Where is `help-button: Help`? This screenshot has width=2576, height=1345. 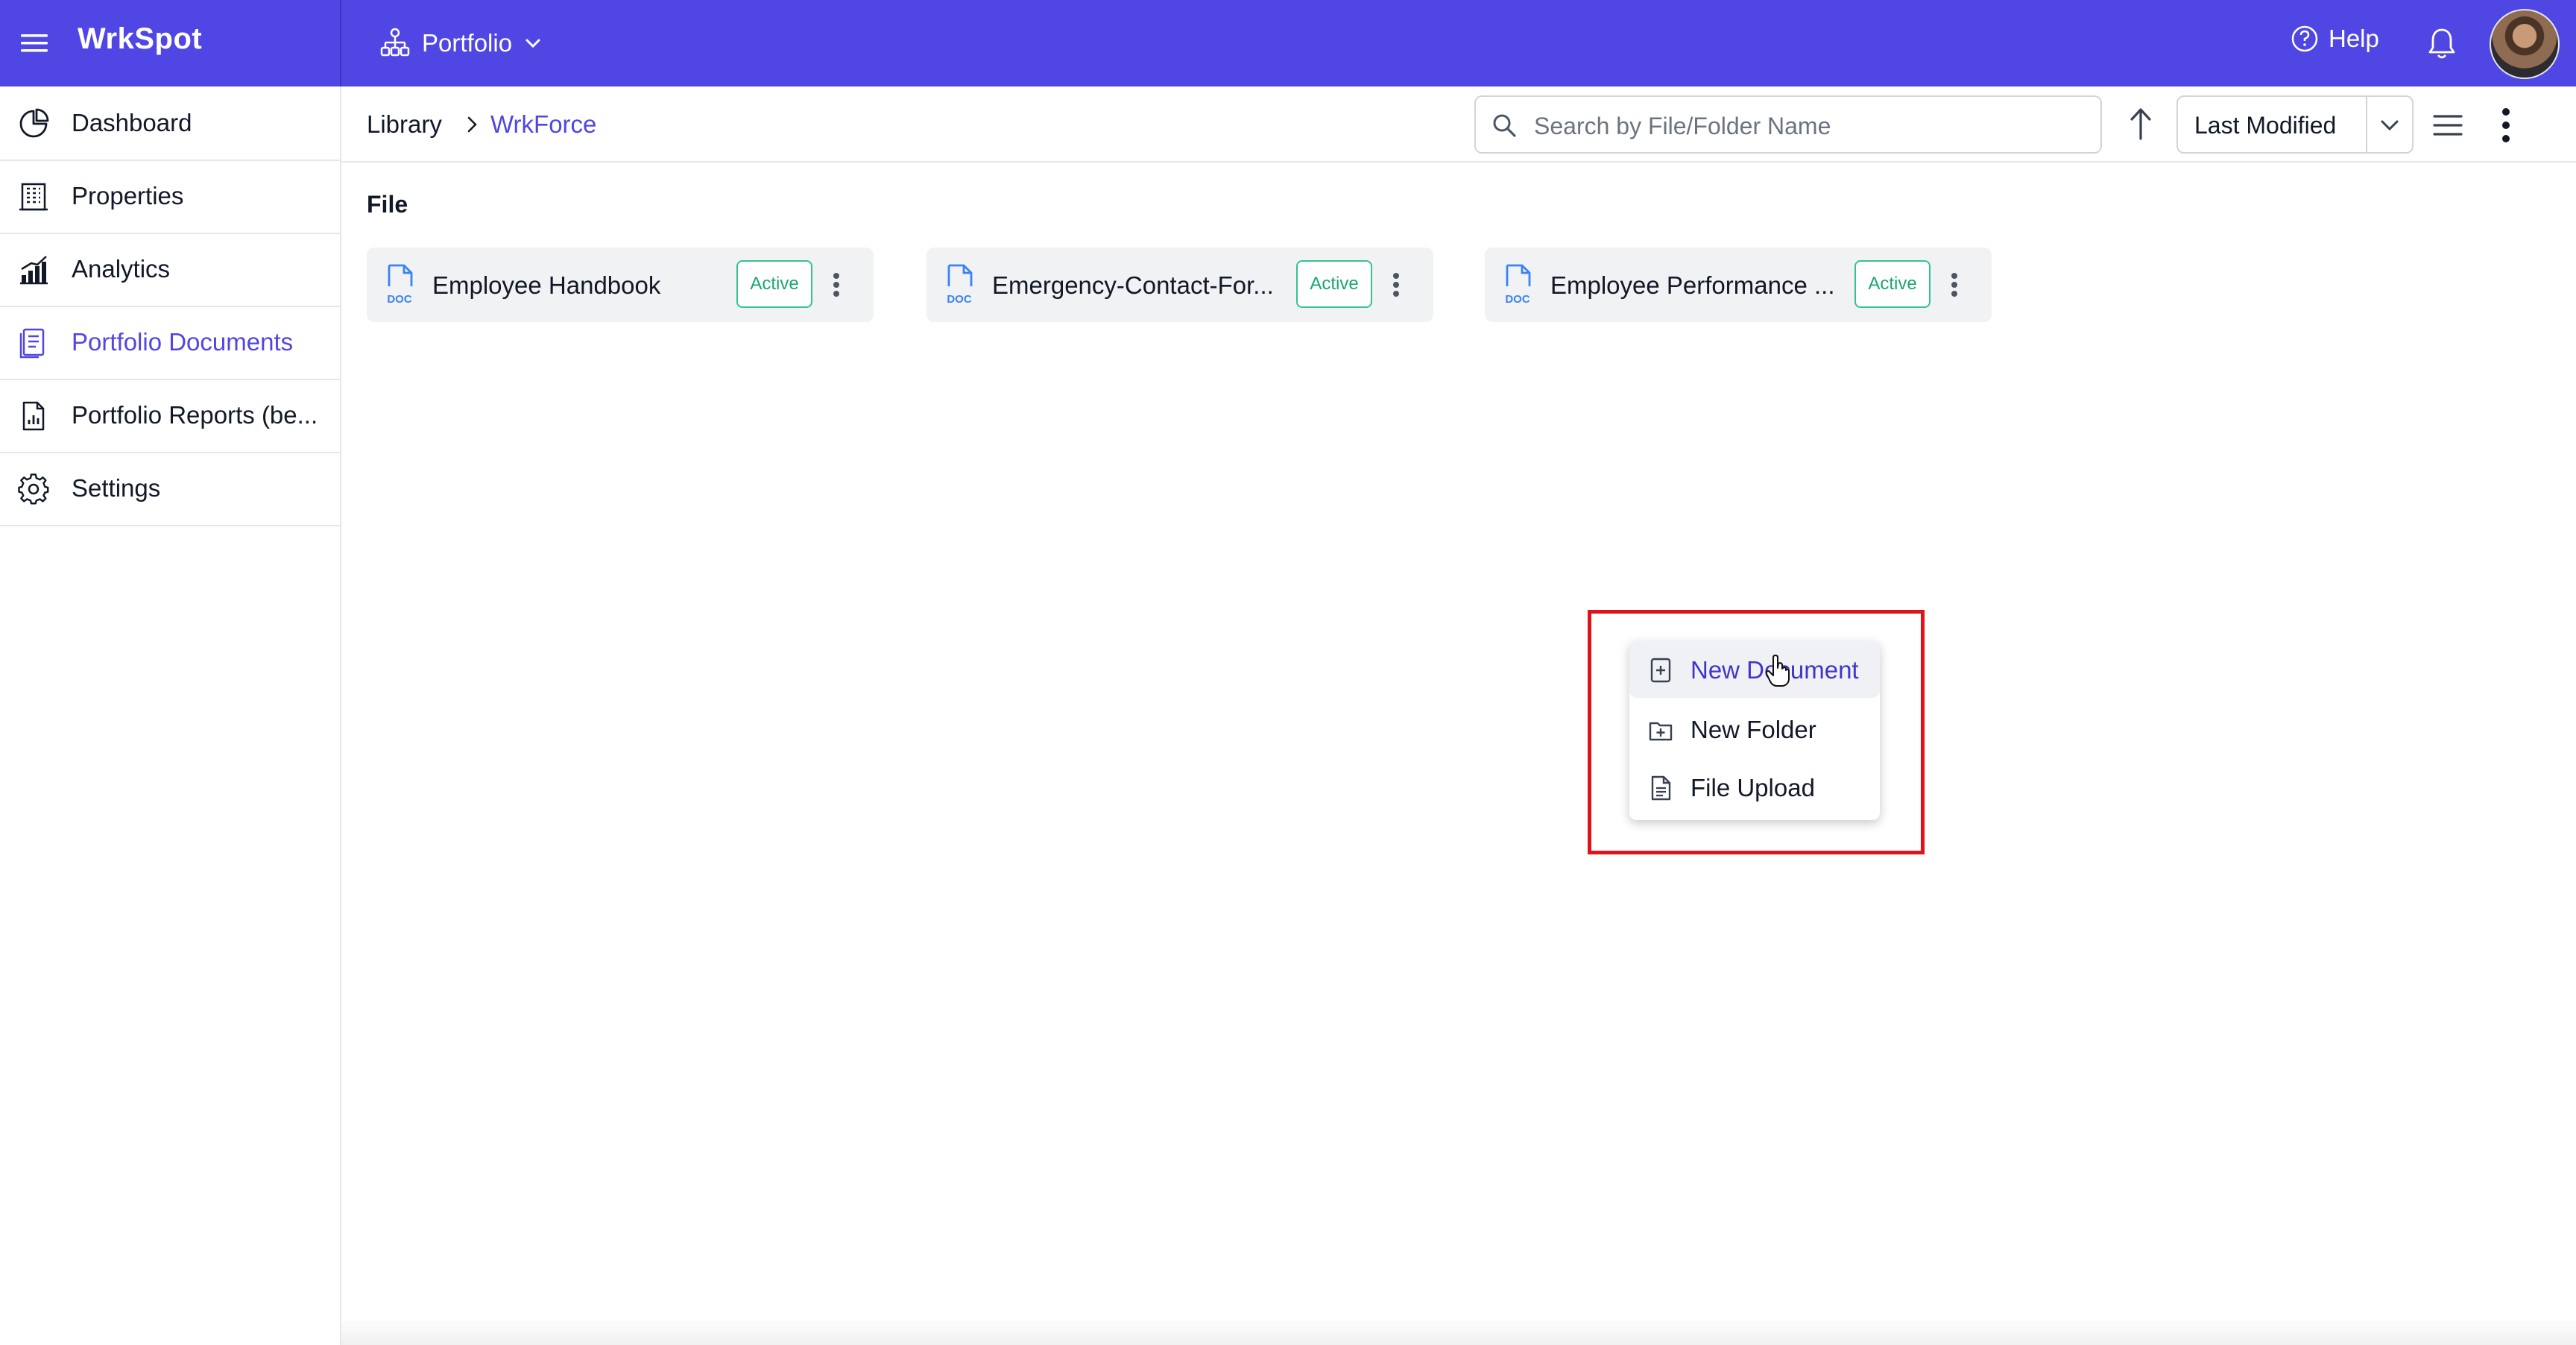
help-button: Help is located at coordinates (2334, 39).